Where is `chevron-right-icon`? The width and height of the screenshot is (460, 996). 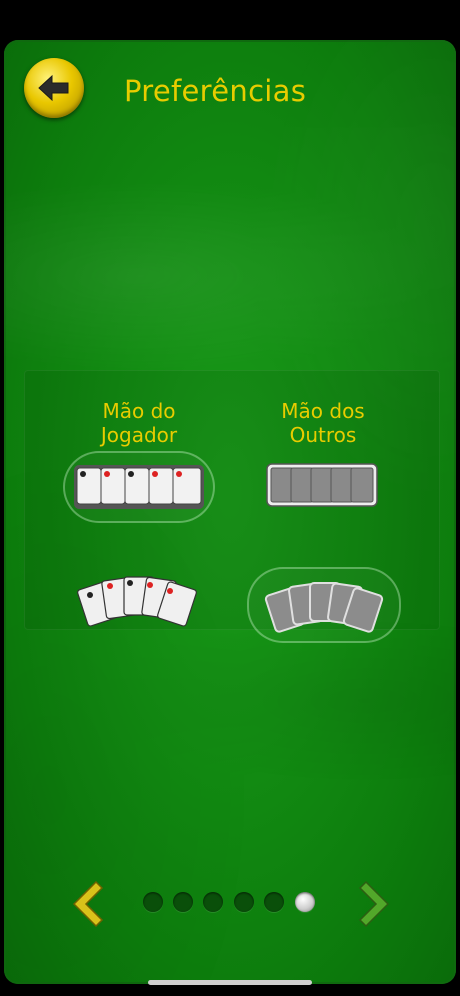
chevron-right-icon is located at coordinates (374, 904).